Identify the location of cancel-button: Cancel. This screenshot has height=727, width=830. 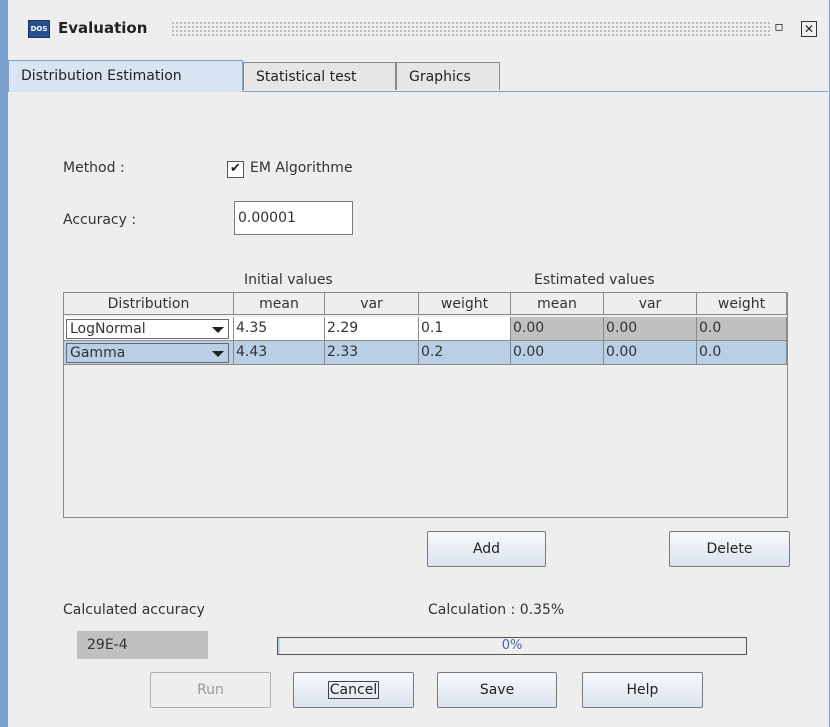
(353, 690).